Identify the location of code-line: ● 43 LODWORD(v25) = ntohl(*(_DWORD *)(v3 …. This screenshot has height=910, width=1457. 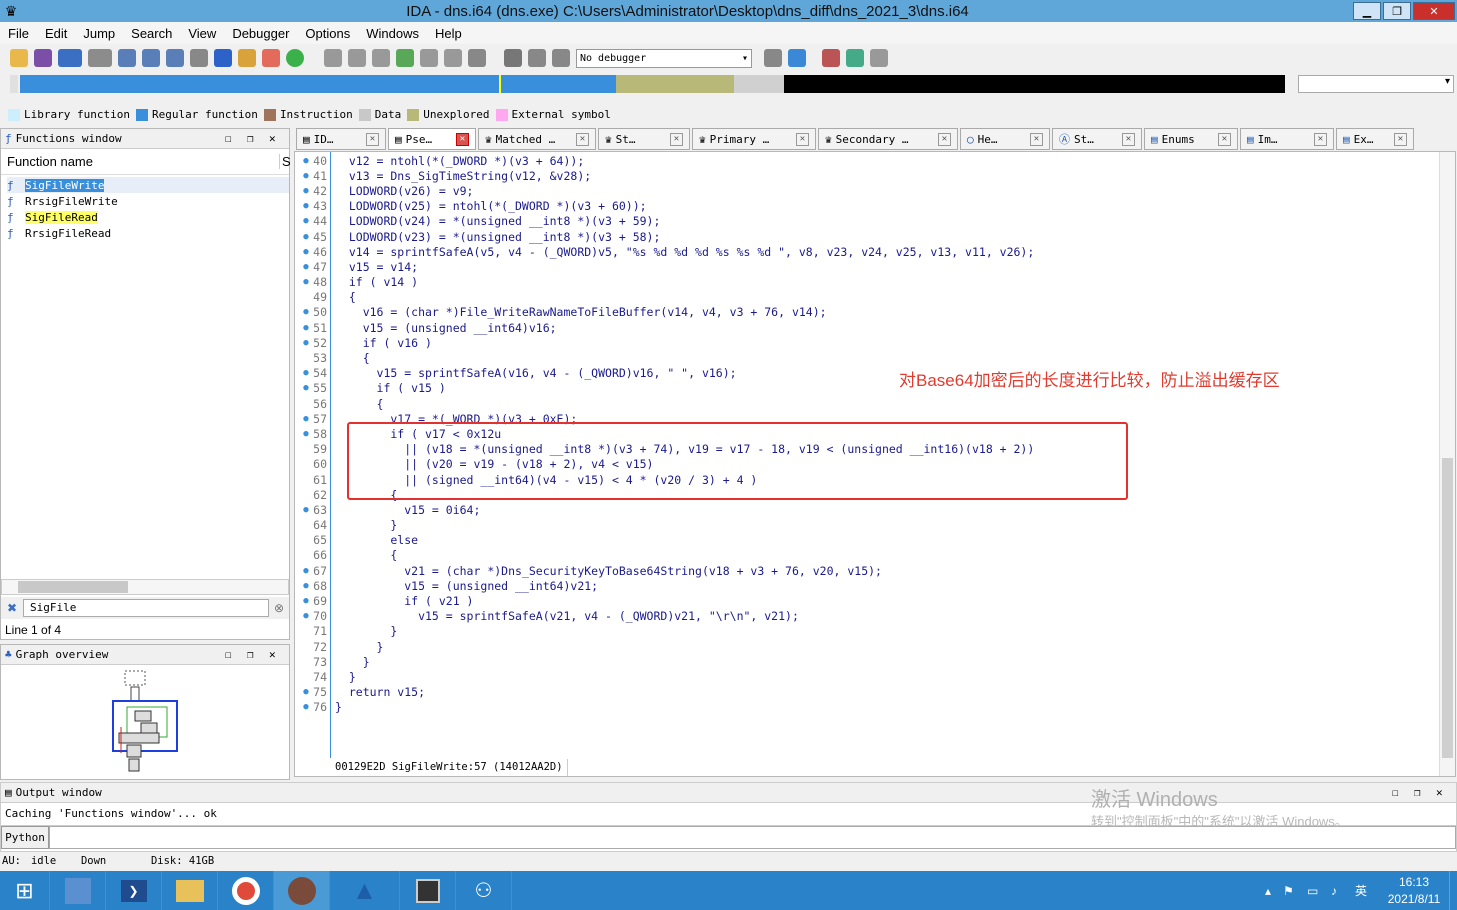
(864, 206).